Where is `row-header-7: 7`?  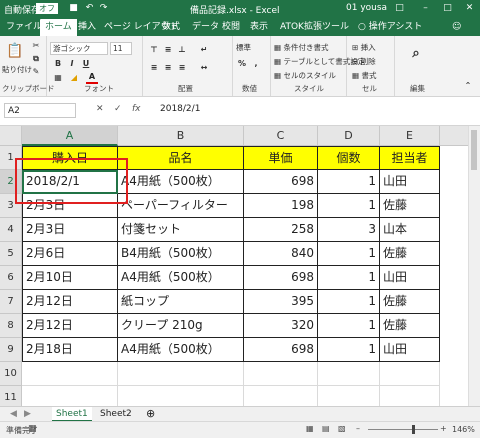 row-header-7: 7 is located at coordinates (11, 302).